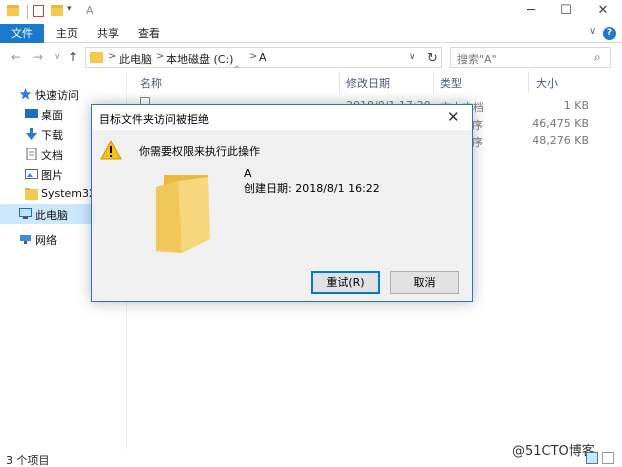 The image size is (622, 467). What do you see at coordinates (27, 12) in the screenshot?
I see `divider` at bounding box center [27, 12].